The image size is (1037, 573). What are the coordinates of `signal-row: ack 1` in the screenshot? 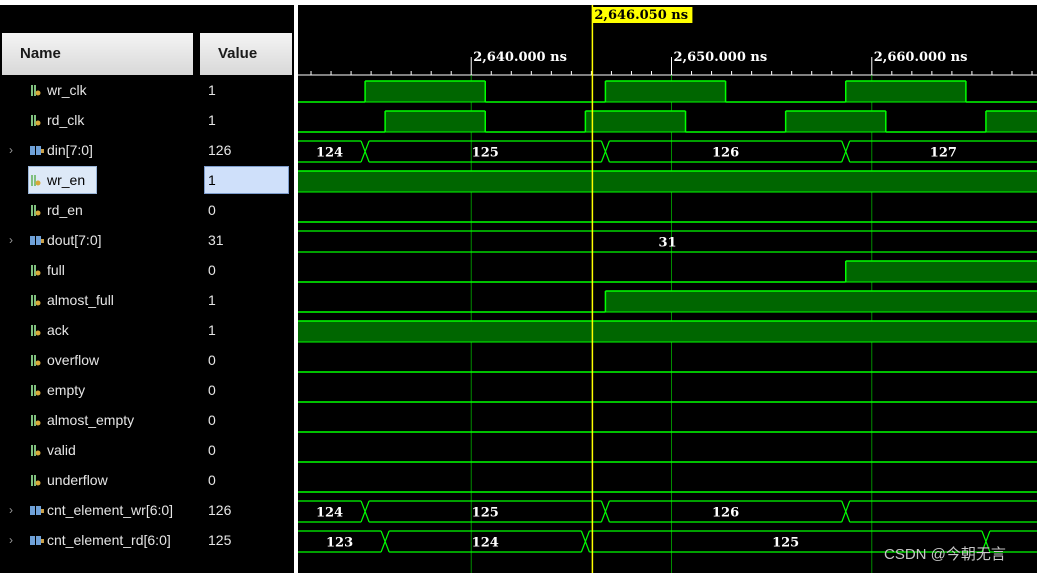 It's located at (147, 330).